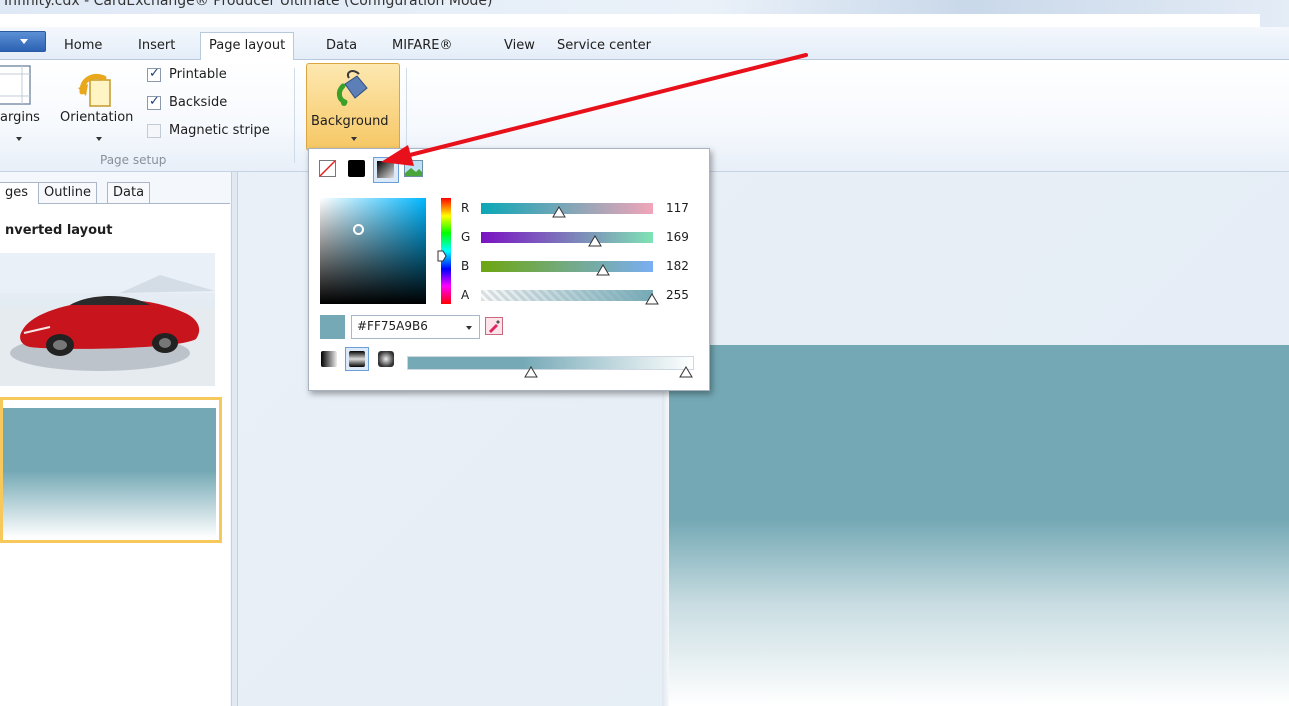 The image size is (1289, 706). I want to click on margins-button: argins, so click(21, 104).